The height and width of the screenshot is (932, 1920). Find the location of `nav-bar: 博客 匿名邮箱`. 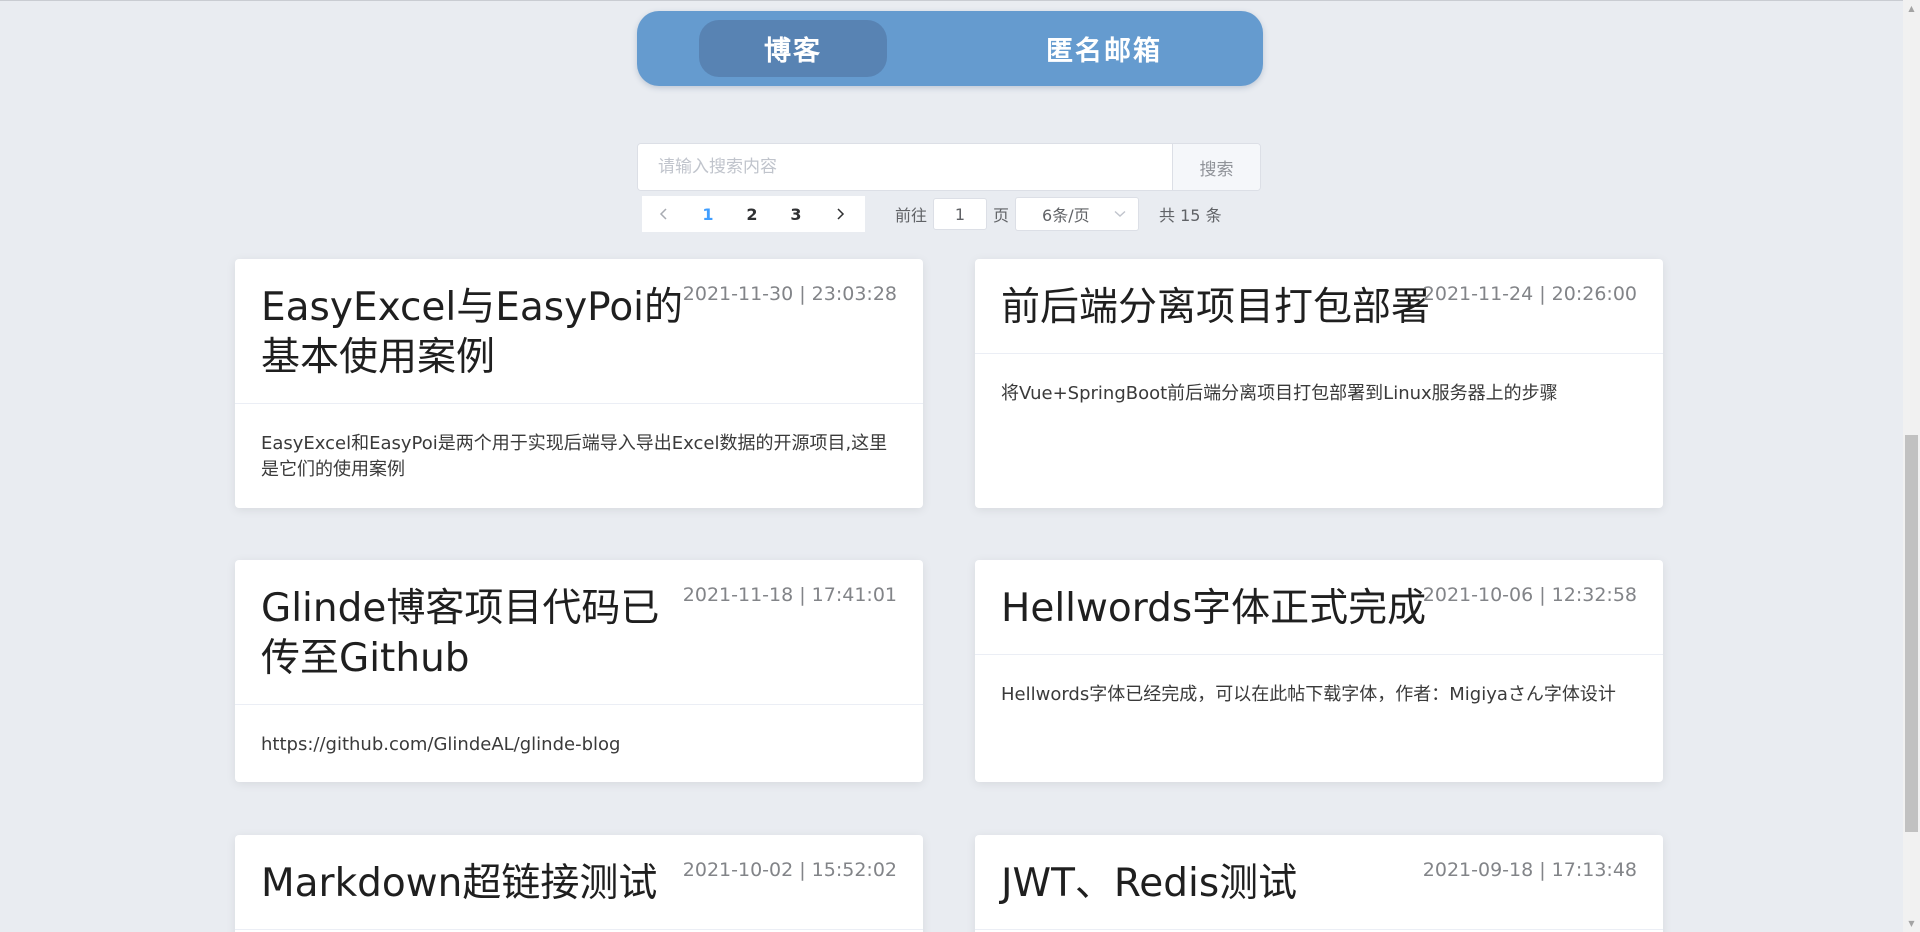

nav-bar: 博客 匿名邮箱 is located at coordinates (950, 48).